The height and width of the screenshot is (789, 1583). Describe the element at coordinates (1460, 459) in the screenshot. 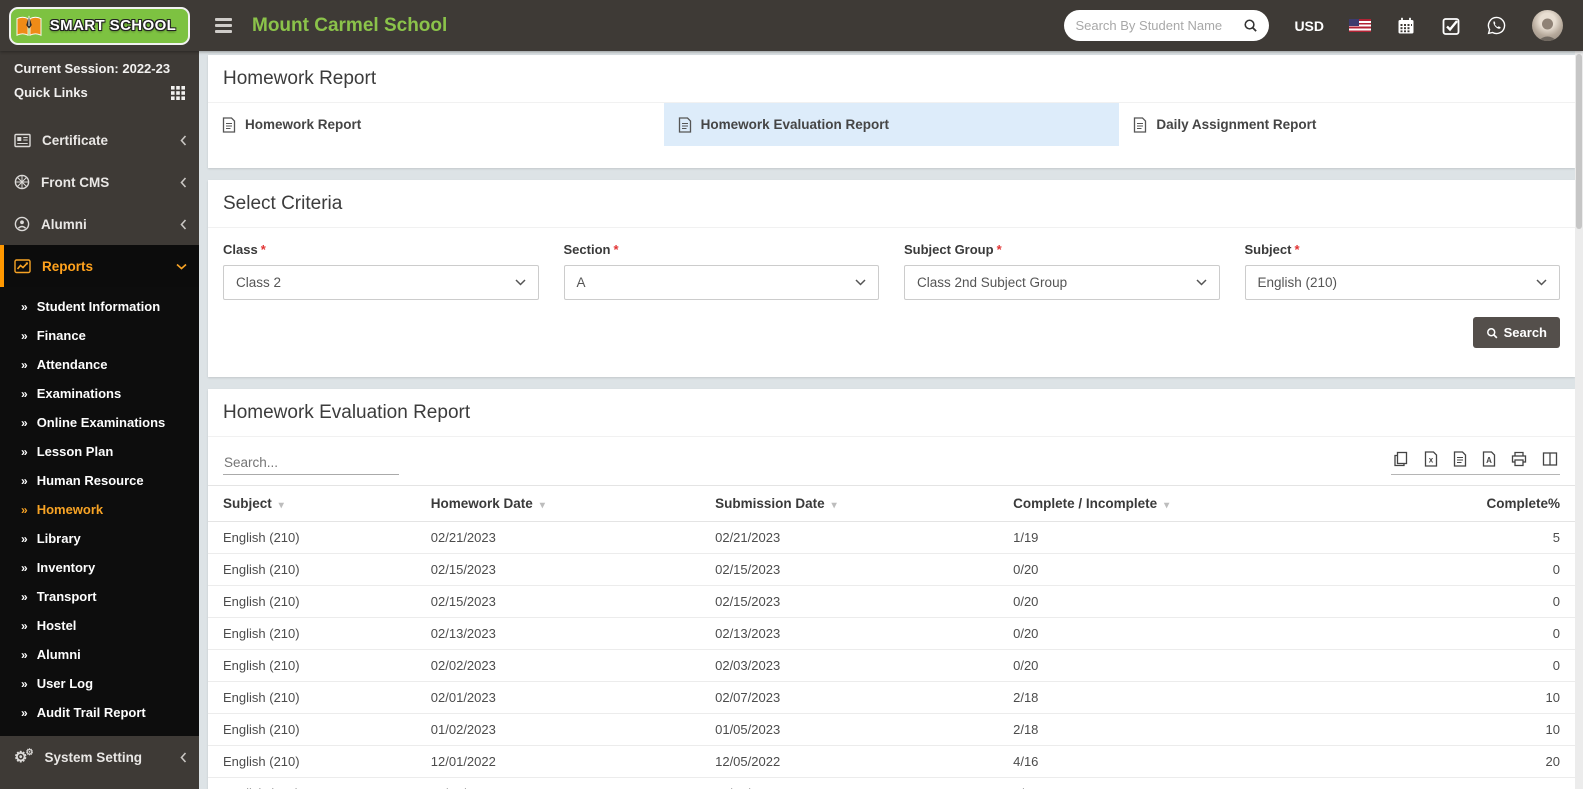

I see `csv-icon` at that location.